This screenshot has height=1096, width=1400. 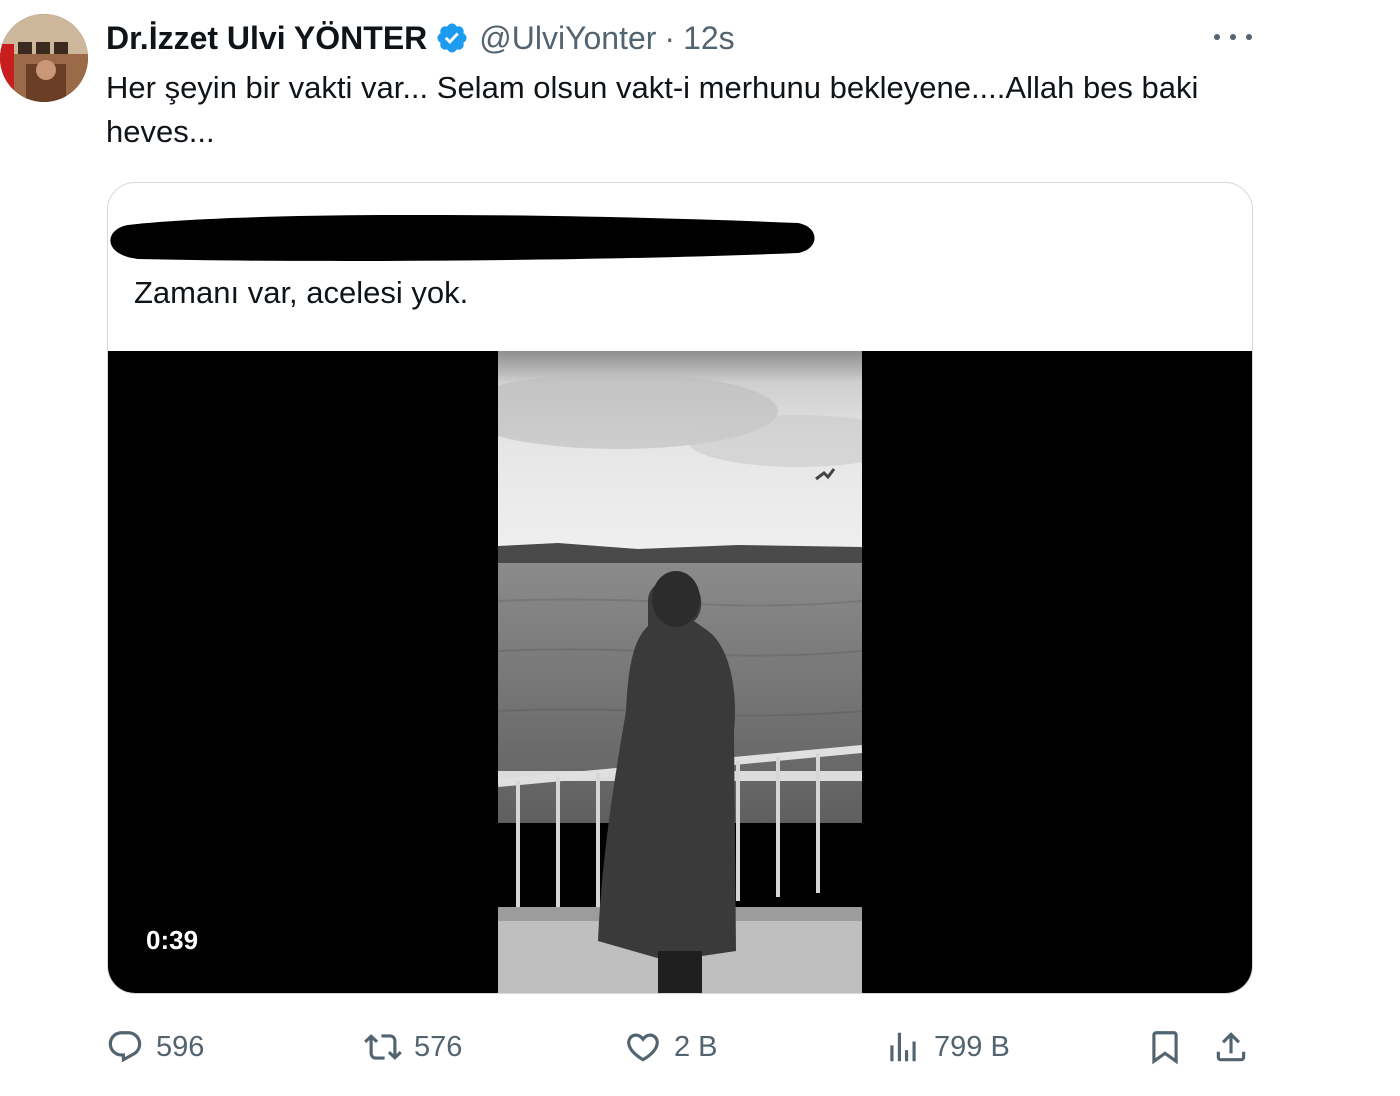 I want to click on timestamp: 12s, so click(x=709, y=38).